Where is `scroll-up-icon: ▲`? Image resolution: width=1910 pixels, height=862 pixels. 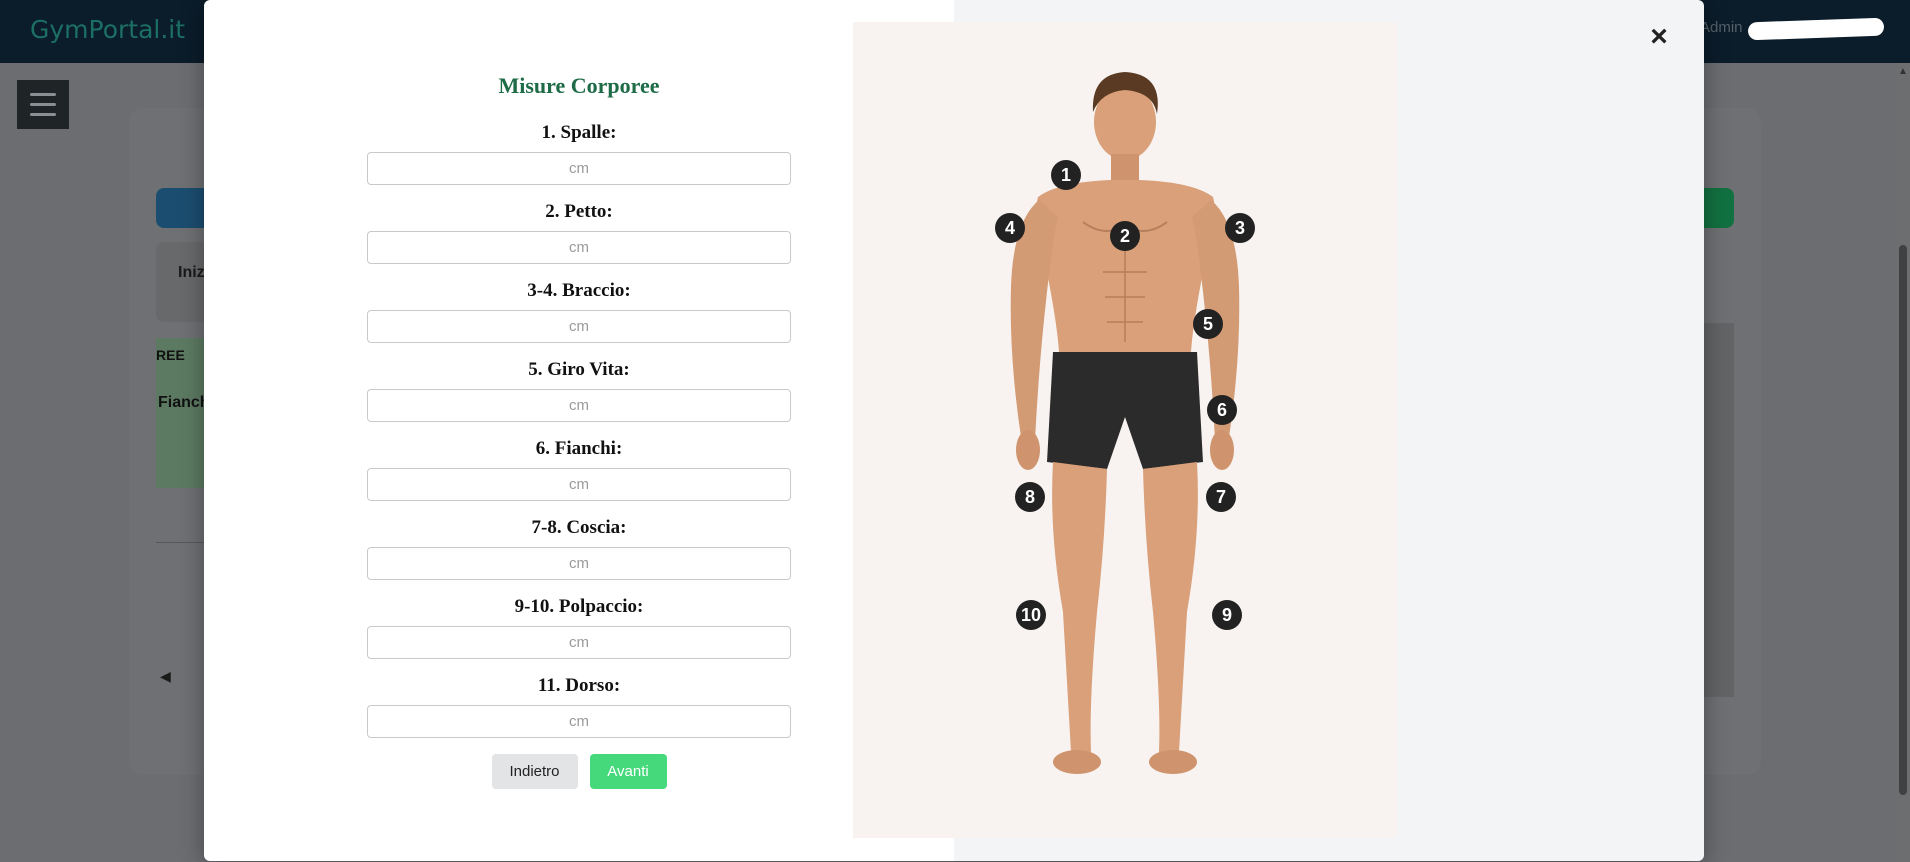 scroll-up-icon: ▲ is located at coordinates (1903, 71).